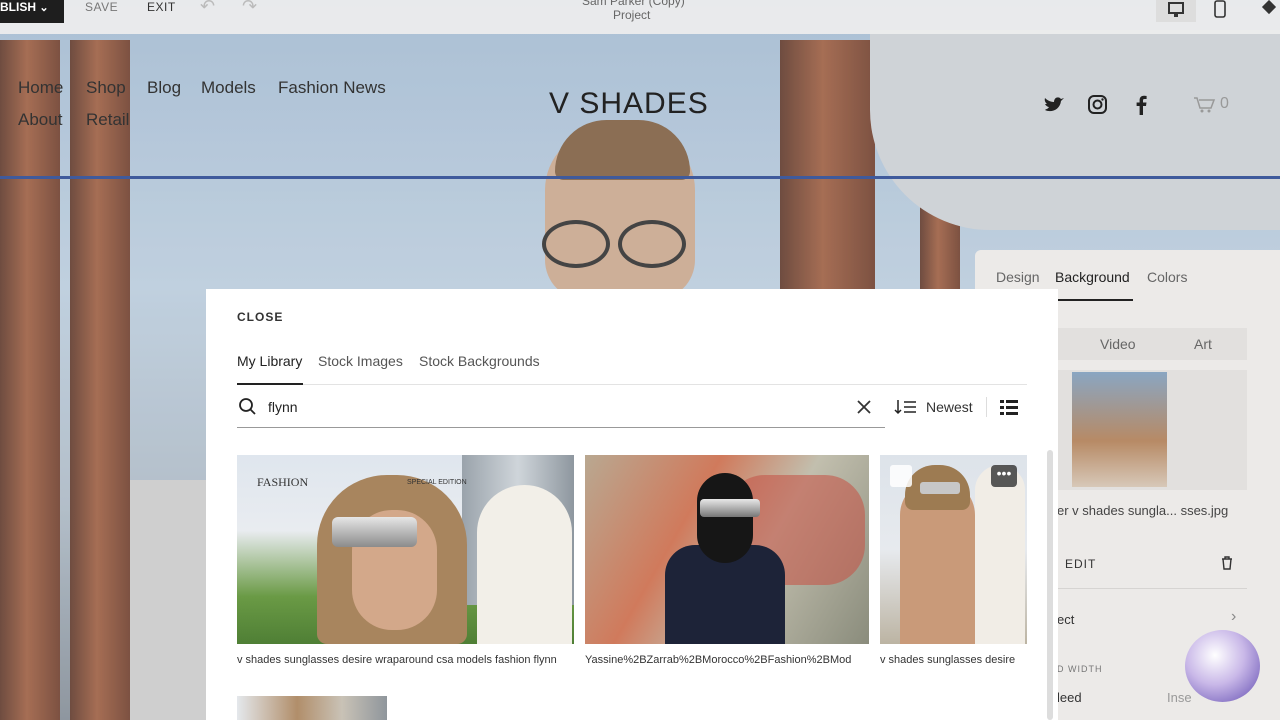 The height and width of the screenshot is (720, 1280). Describe the element at coordinates (207, 8) in the screenshot. I see `undo-icon: ↶` at that location.